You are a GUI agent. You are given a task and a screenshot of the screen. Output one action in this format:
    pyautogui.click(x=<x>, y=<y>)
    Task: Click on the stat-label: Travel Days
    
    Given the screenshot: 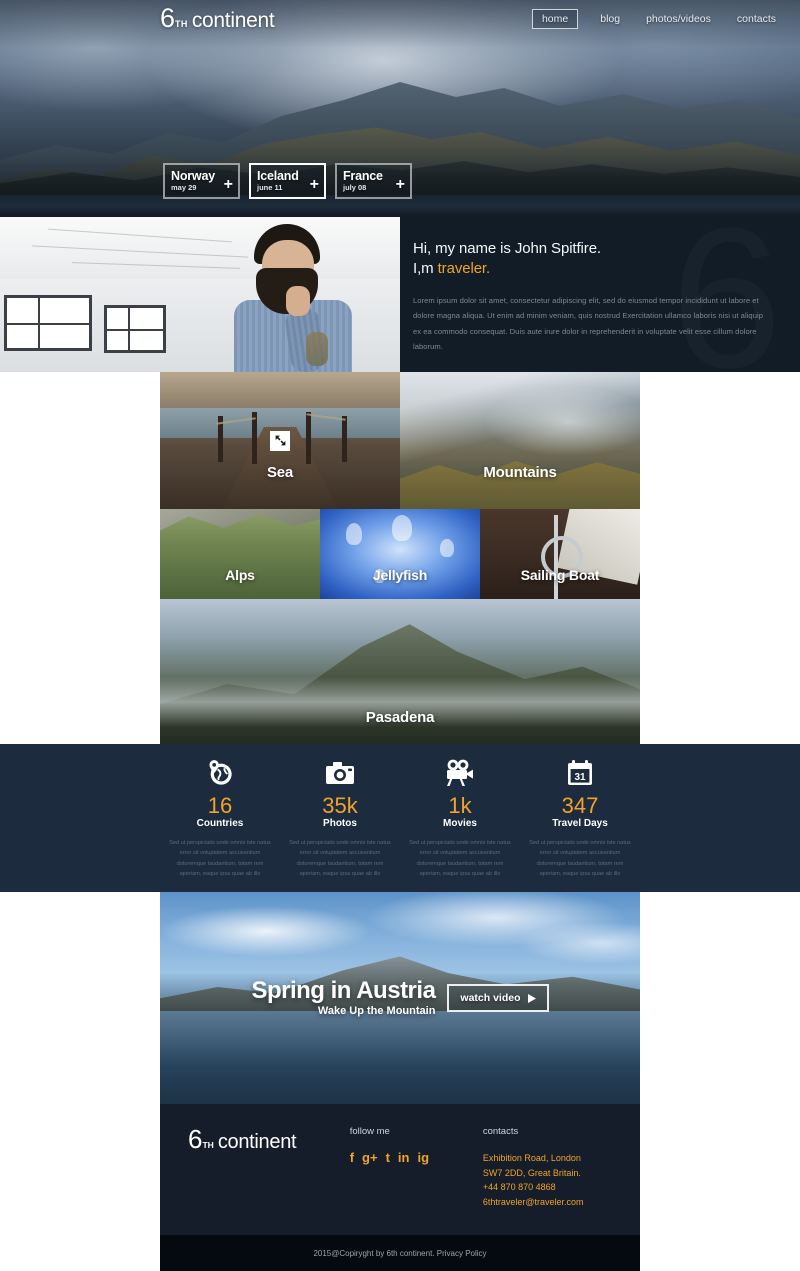 What is the action you would take?
    pyautogui.click(x=580, y=824)
    